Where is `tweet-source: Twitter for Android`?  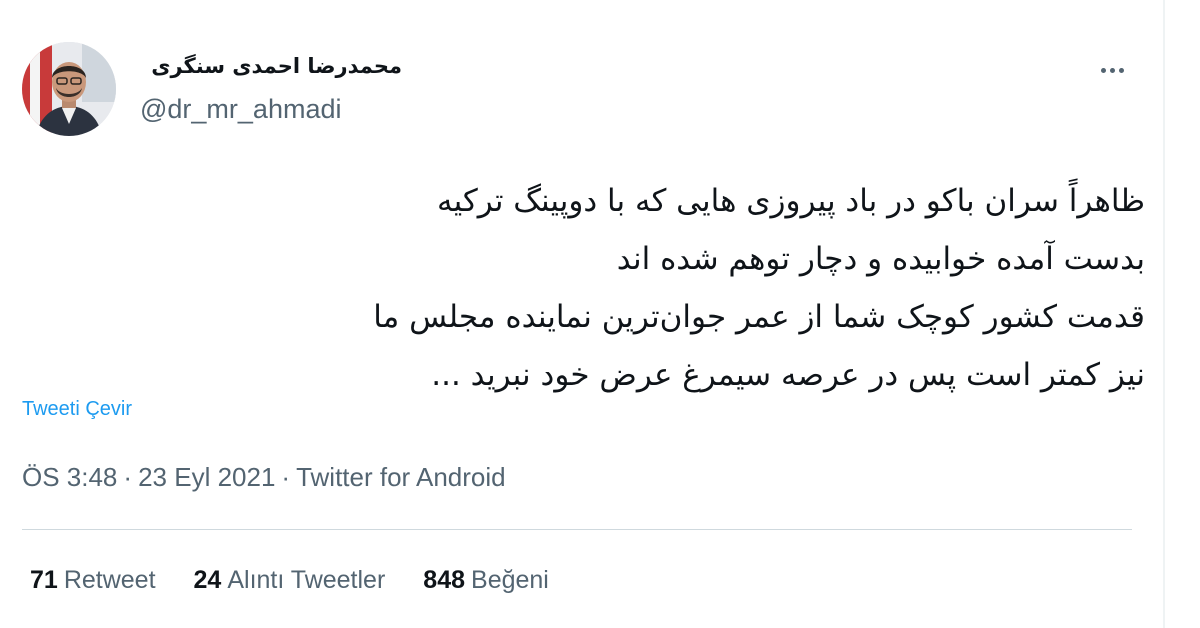 tweet-source: Twitter for Android is located at coordinates (401, 477).